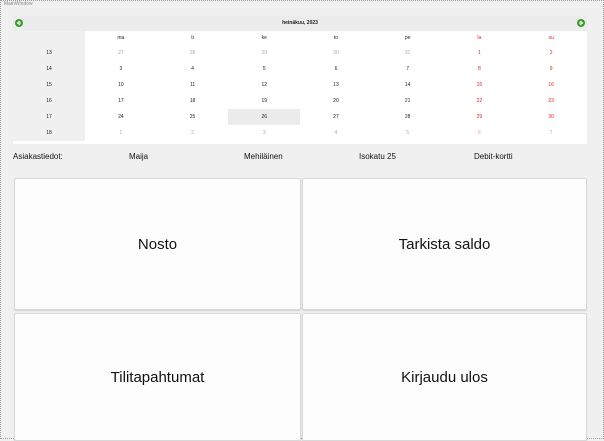  I want to click on customer-first-name: Maija, so click(139, 156).